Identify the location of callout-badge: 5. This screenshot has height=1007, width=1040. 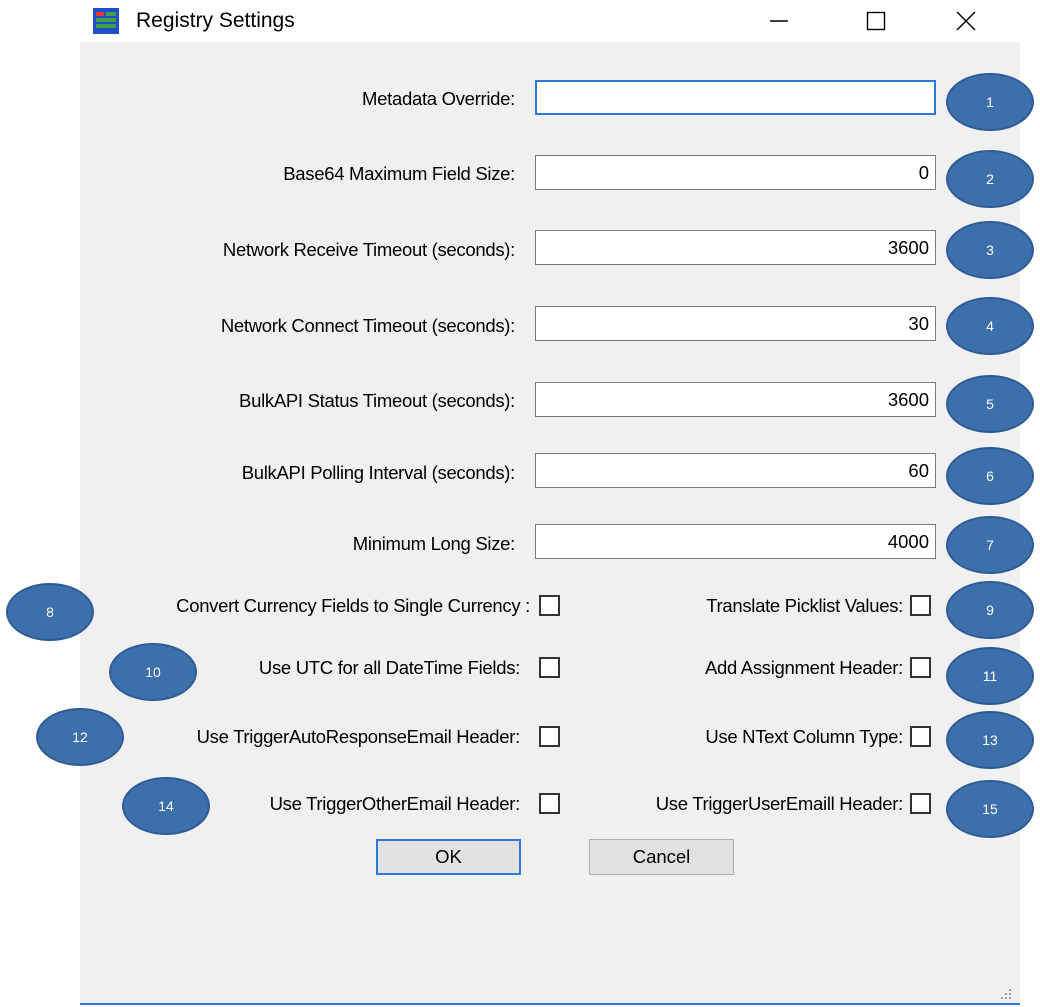
(990, 404).